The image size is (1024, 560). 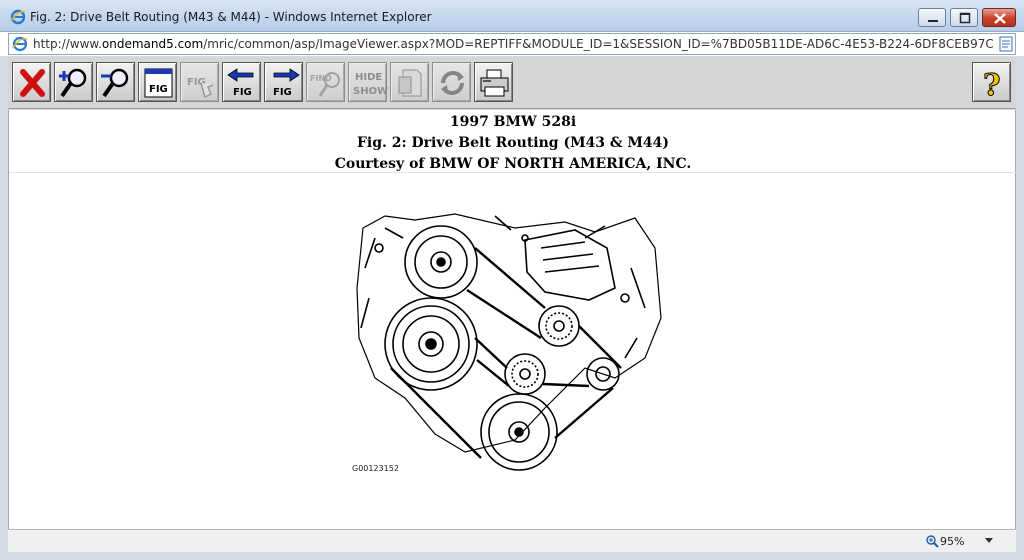 What do you see at coordinates (933, 21) in the screenshot?
I see `minimize-icon` at bounding box center [933, 21].